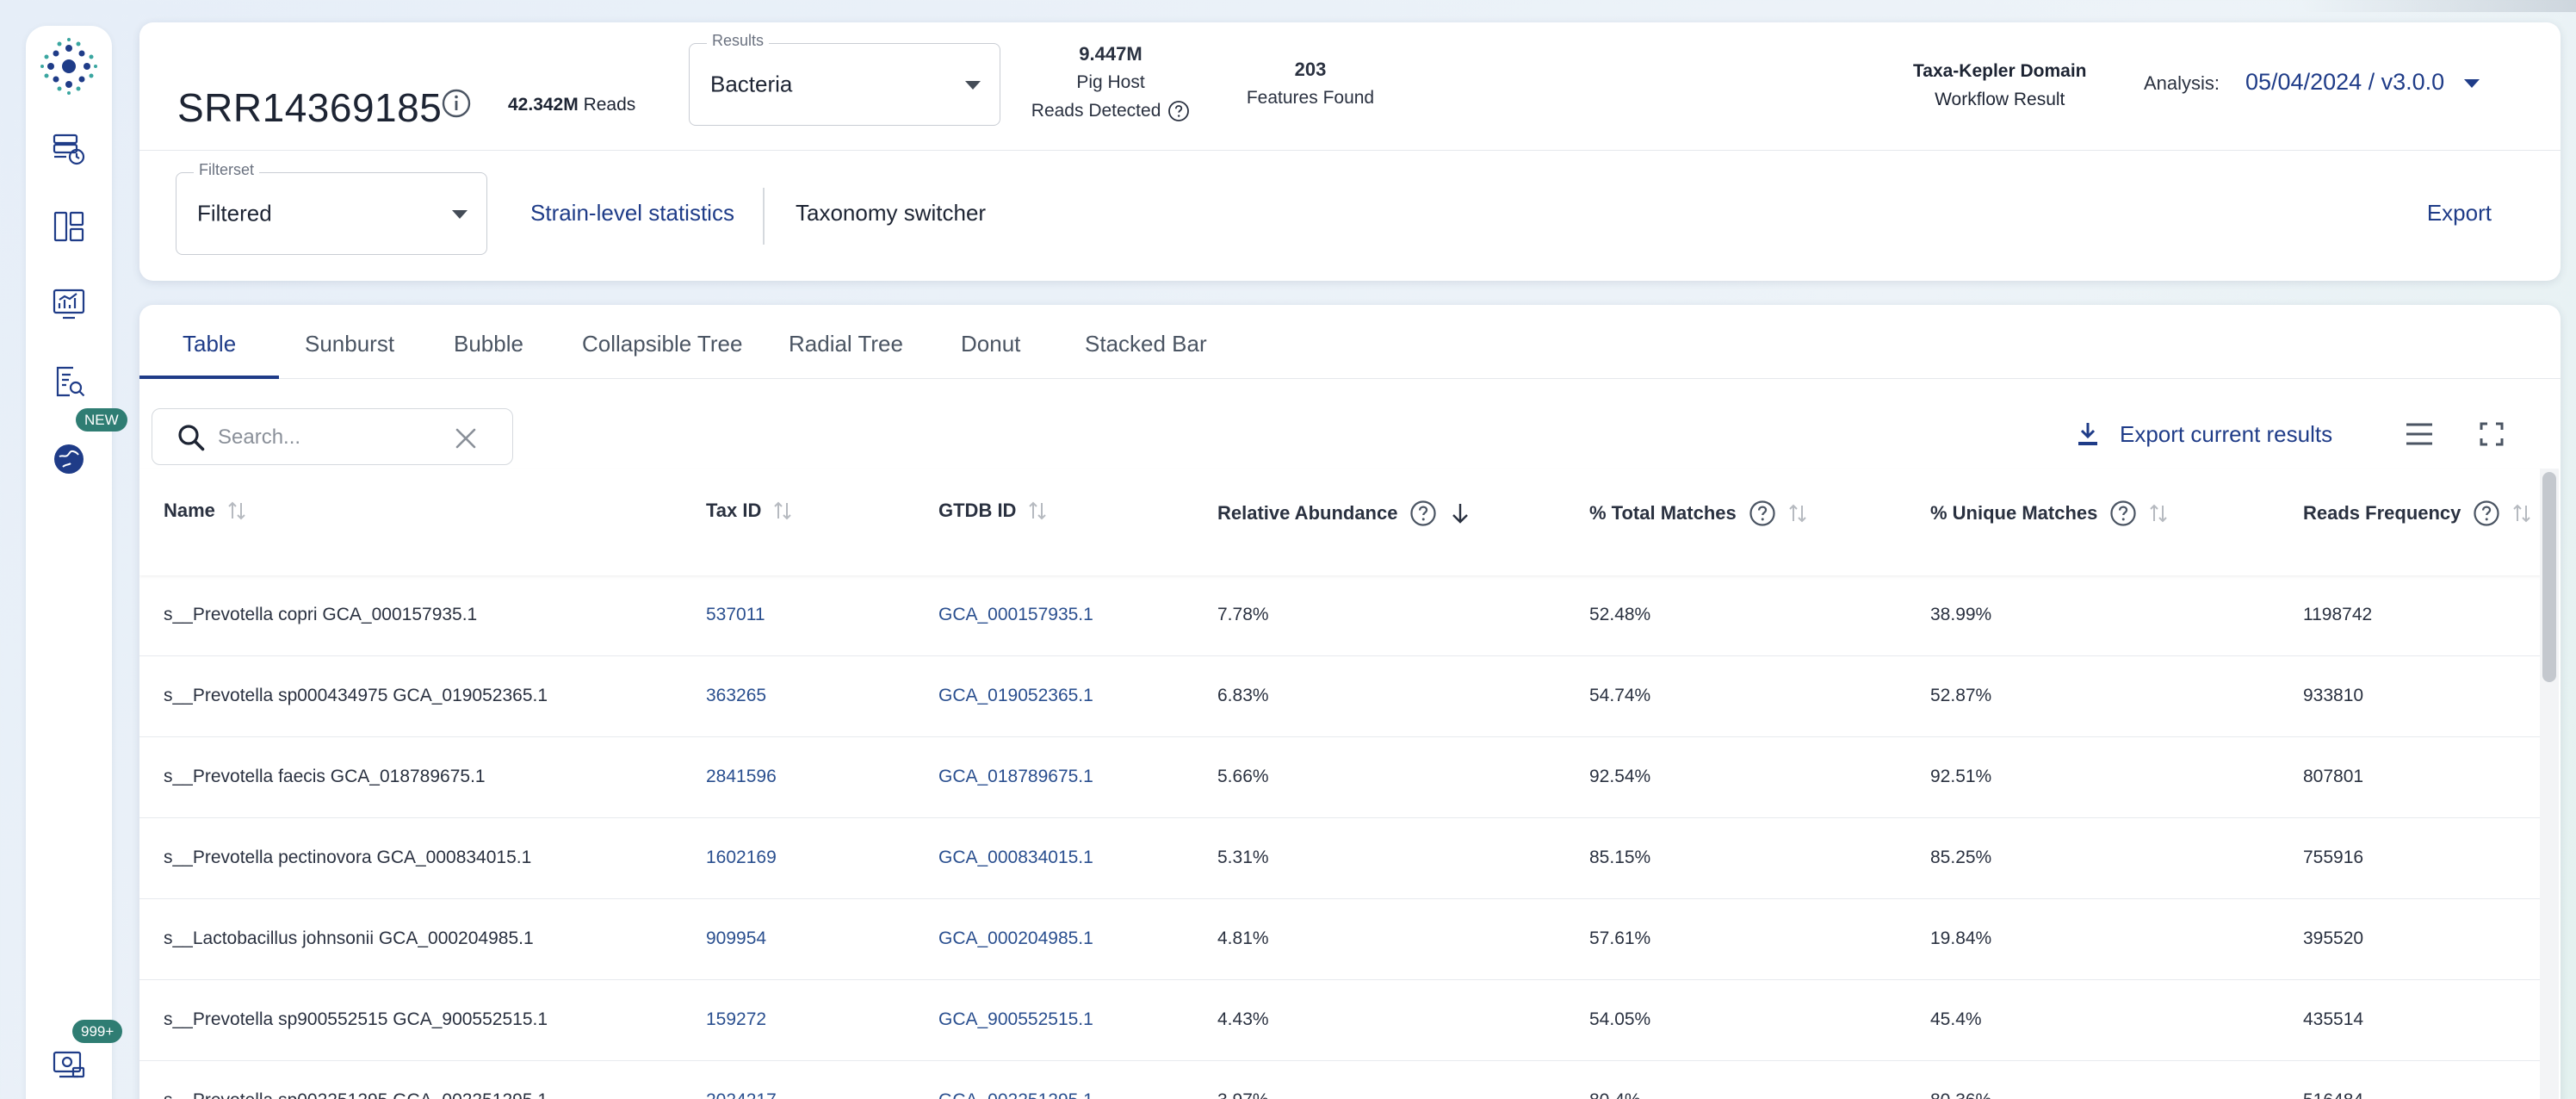  Describe the element at coordinates (466, 438) in the screenshot. I see `close-icon` at that location.